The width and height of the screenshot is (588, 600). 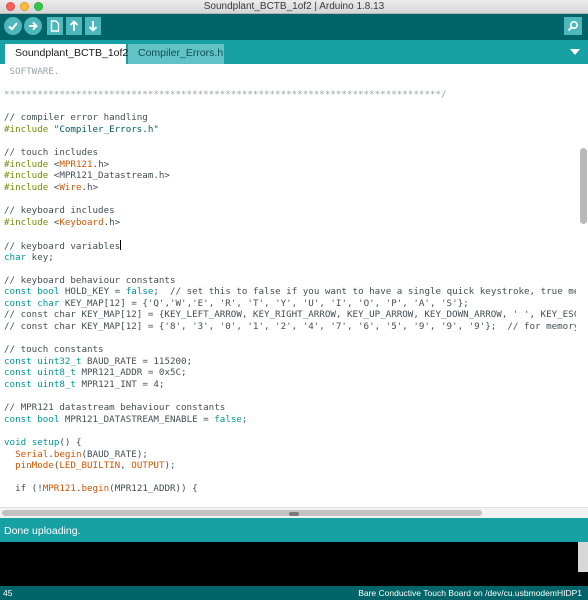 I want to click on code-line: char key;, so click(x=290, y=258).